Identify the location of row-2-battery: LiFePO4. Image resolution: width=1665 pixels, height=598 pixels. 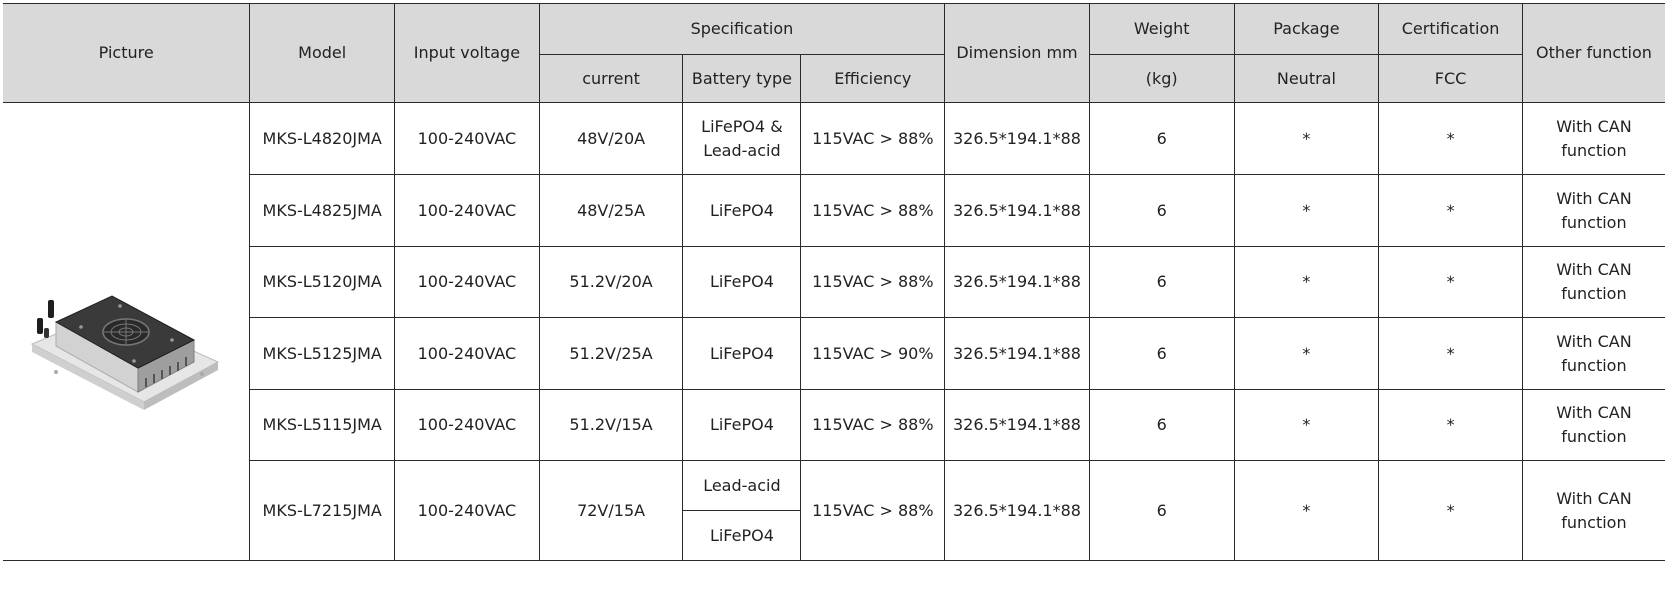
(742, 210).